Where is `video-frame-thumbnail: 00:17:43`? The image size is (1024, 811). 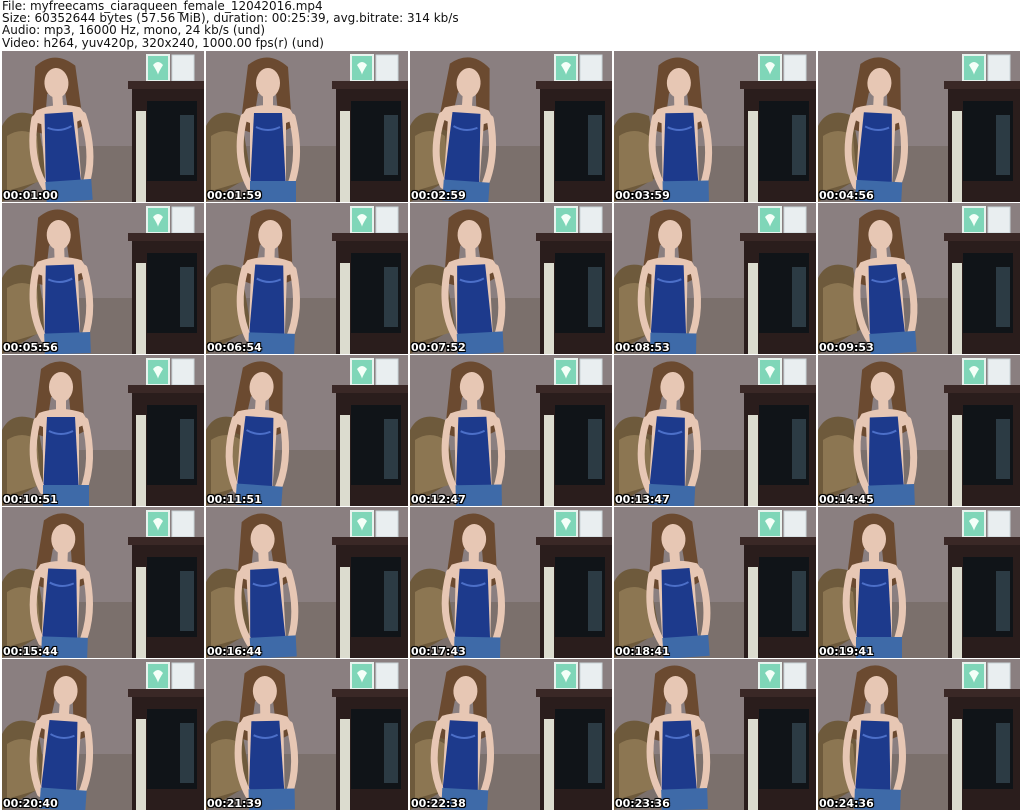 video-frame-thumbnail: 00:17:43 is located at coordinates (511, 582).